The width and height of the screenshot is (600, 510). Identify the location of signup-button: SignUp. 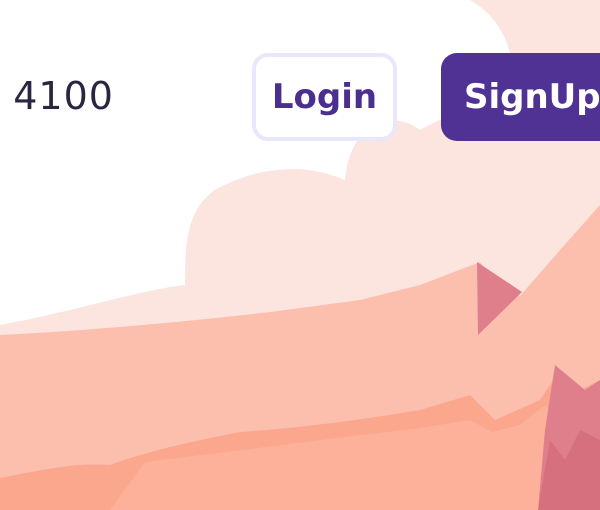
(520, 97).